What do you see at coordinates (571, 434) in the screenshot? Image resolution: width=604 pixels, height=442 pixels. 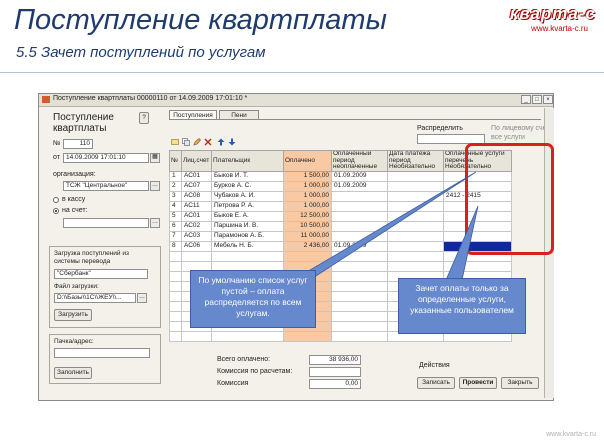 I see `slide-footer: www.kvarta-c.ru` at bounding box center [571, 434].